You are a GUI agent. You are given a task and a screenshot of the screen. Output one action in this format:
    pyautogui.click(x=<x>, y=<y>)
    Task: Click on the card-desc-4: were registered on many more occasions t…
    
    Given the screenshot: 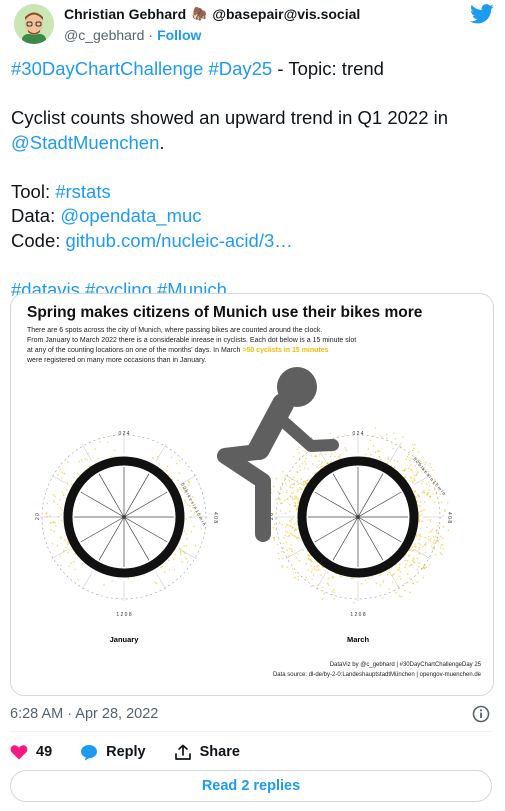 What is the action you would take?
    pyautogui.click(x=116, y=360)
    